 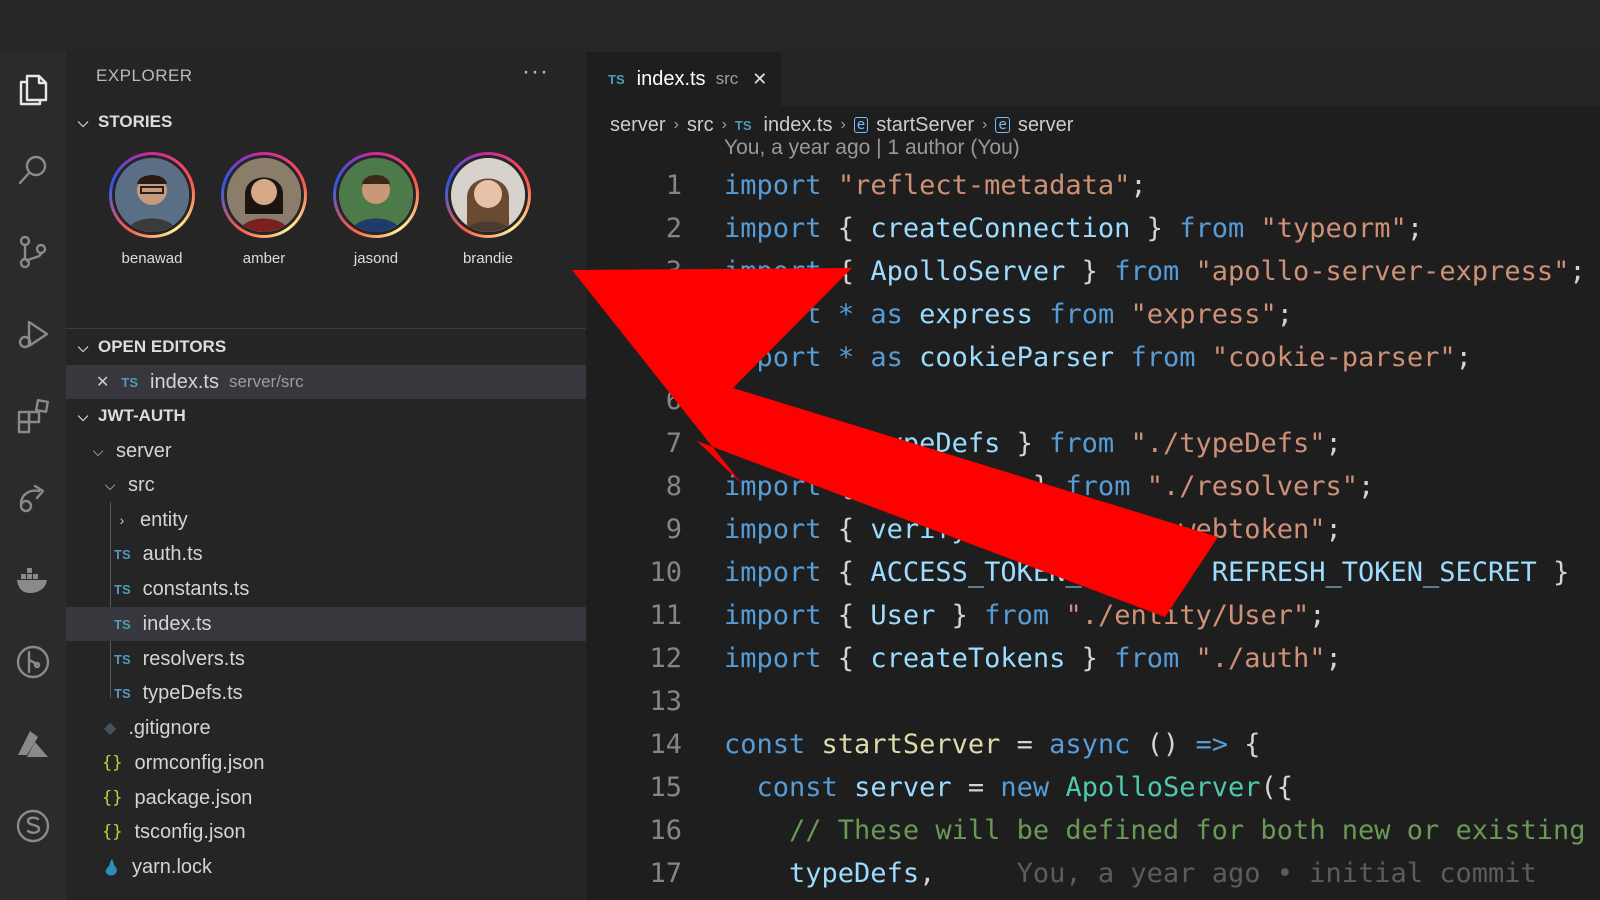 I want to click on tree-folder-entity: › entity, so click(x=326, y=520).